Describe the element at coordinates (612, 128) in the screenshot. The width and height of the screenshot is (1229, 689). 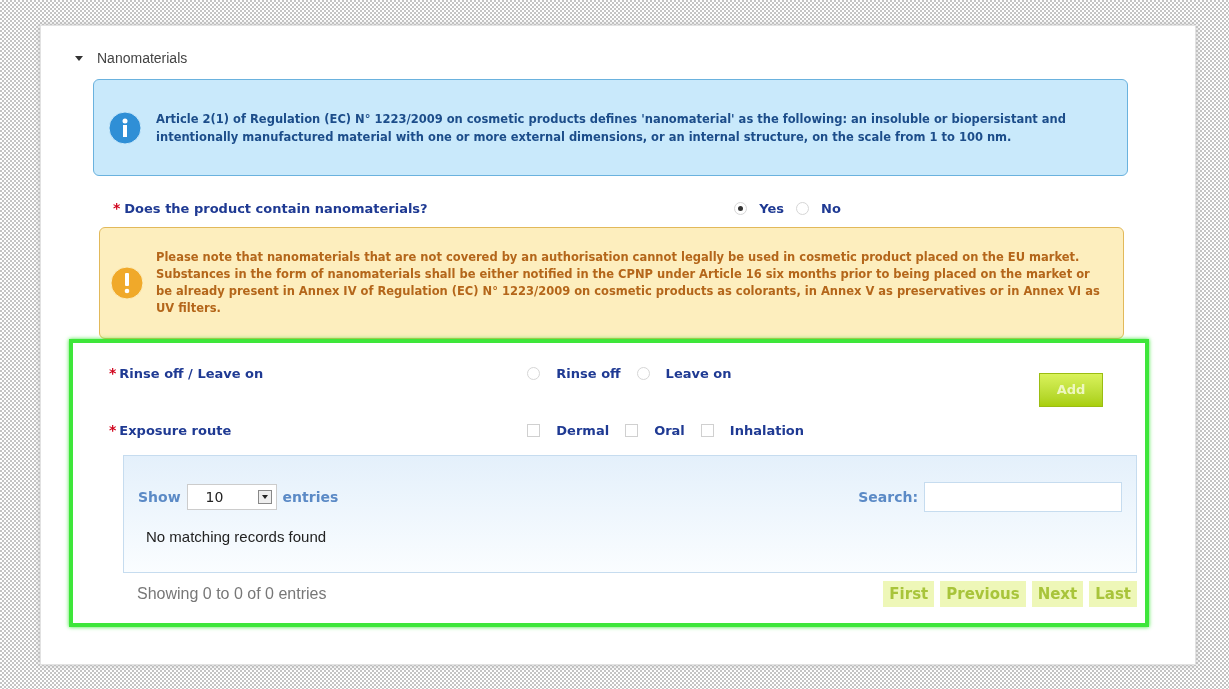
I see `info-text: Article 2(1) of Regulation (EC) N° 1223/2009 on cosmetic products defines 'nanomaterial' as the following: an insoluble or biopersistant and intentionally manufactured material with one or more external dimensions, or an internal structure, on the scale from 1 to 100 nm.` at that location.